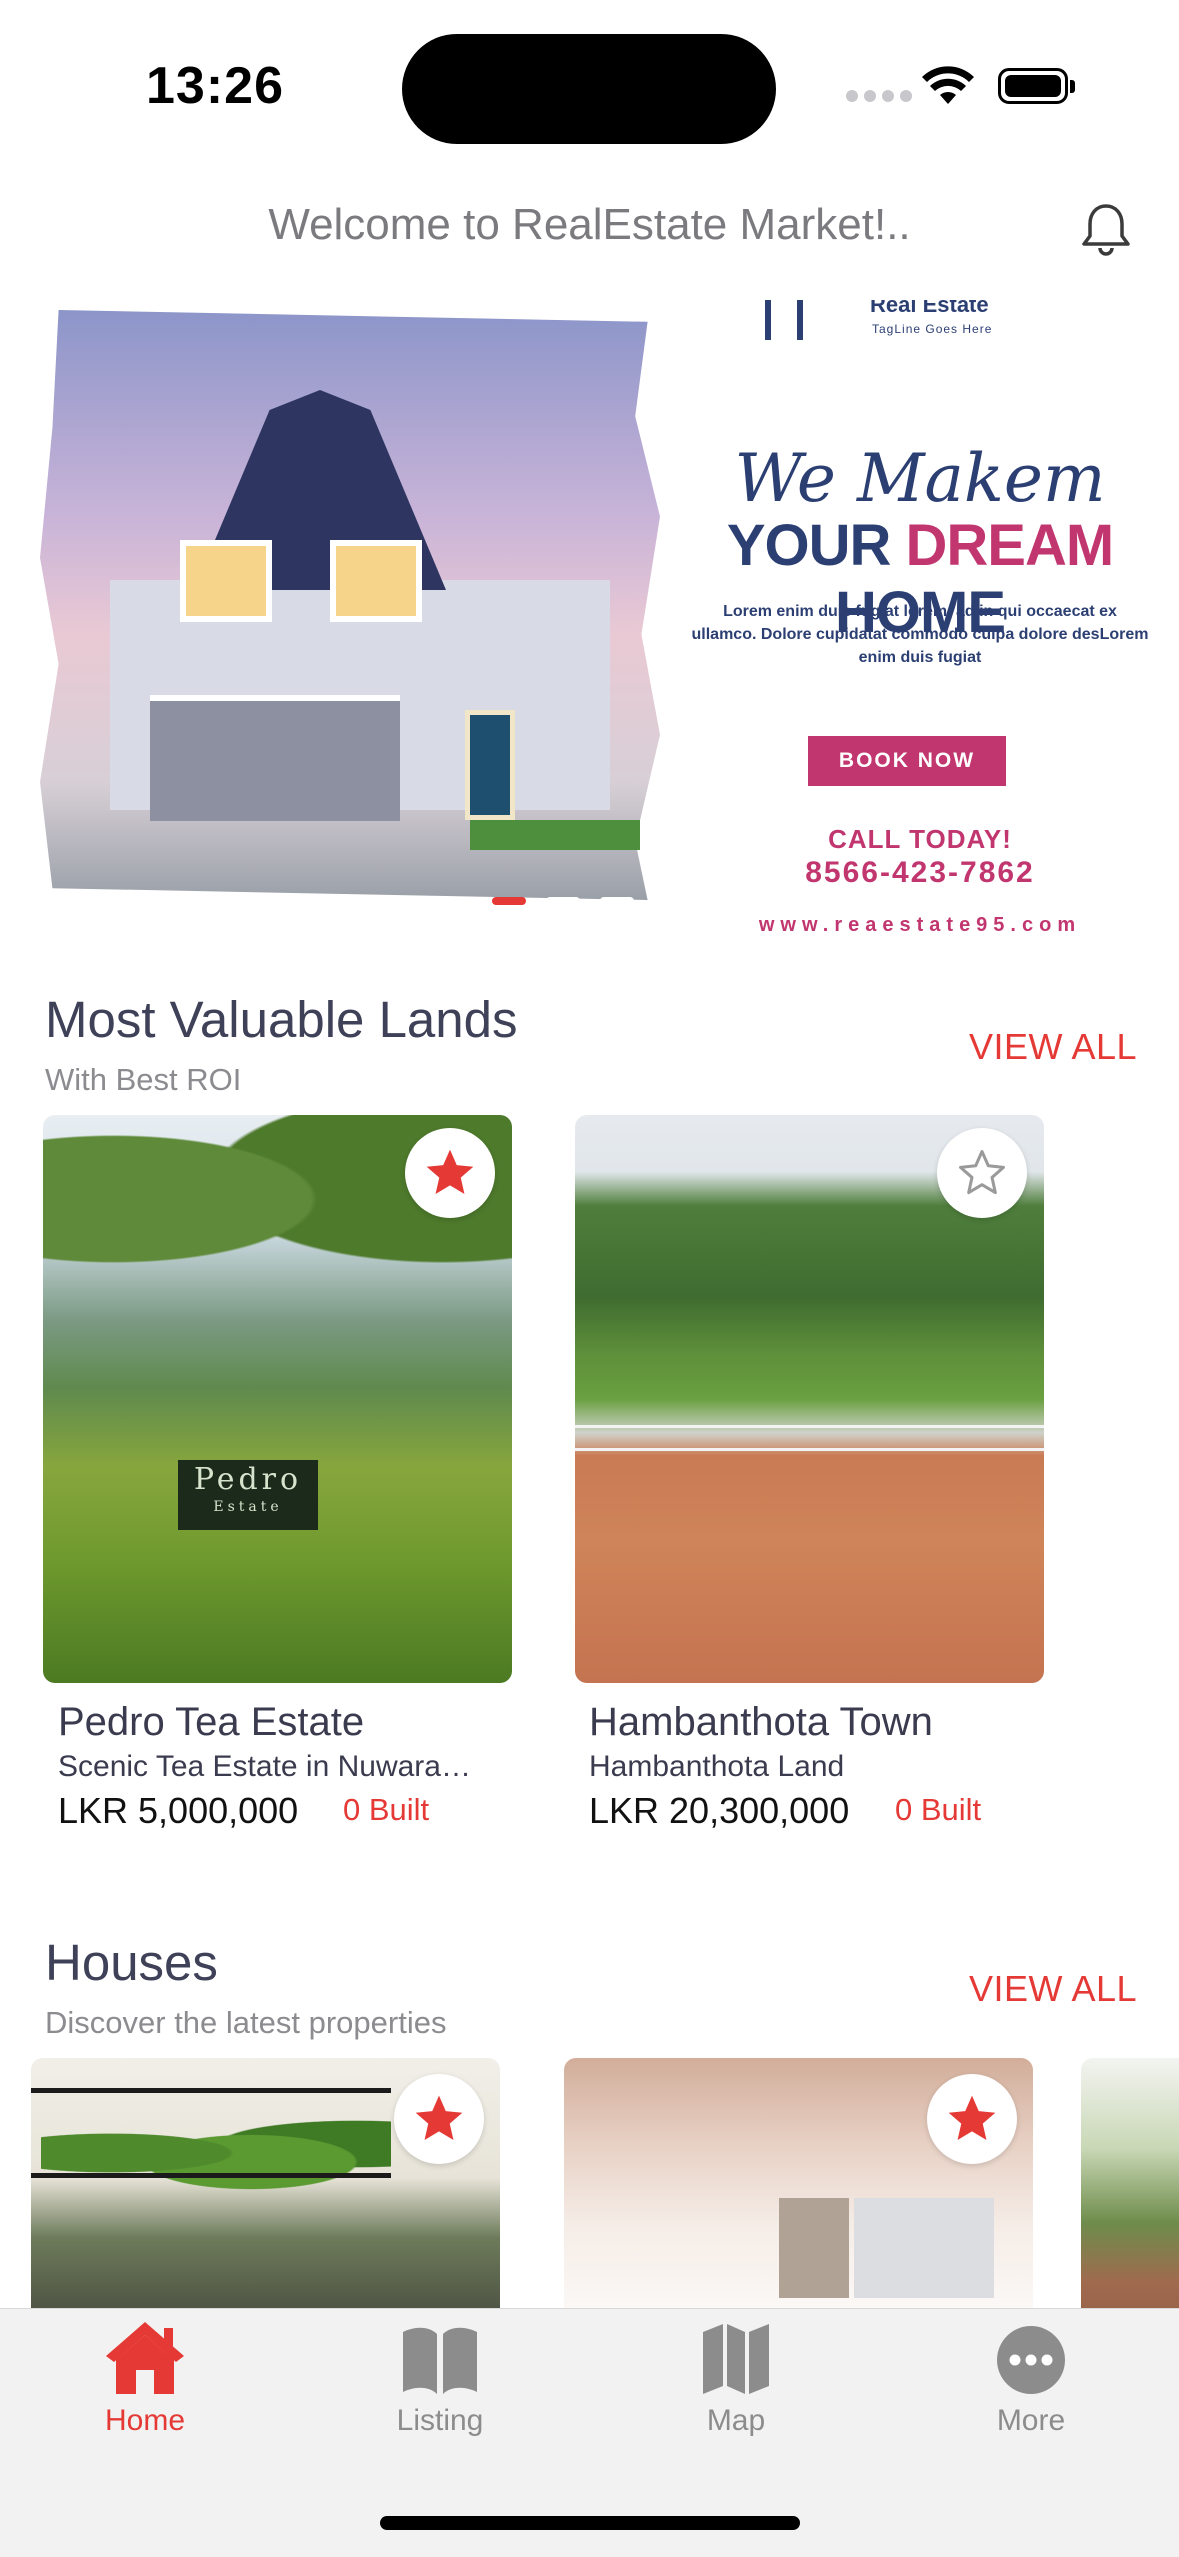  I want to click on tab-label: Map, so click(736, 2420).